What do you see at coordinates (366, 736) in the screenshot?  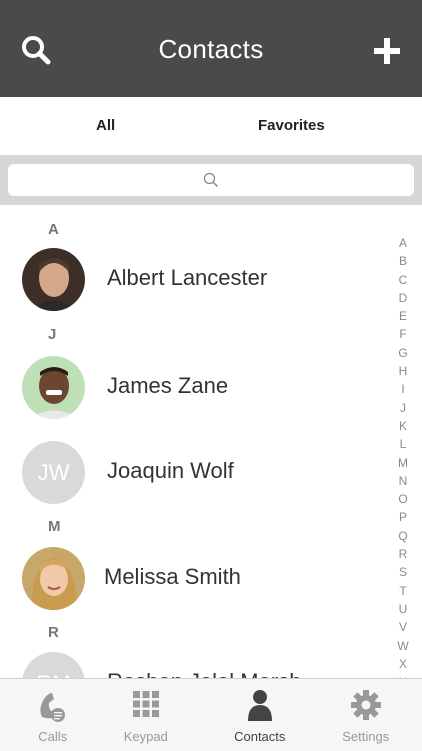 I see `tabbar-label: Settings` at bounding box center [366, 736].